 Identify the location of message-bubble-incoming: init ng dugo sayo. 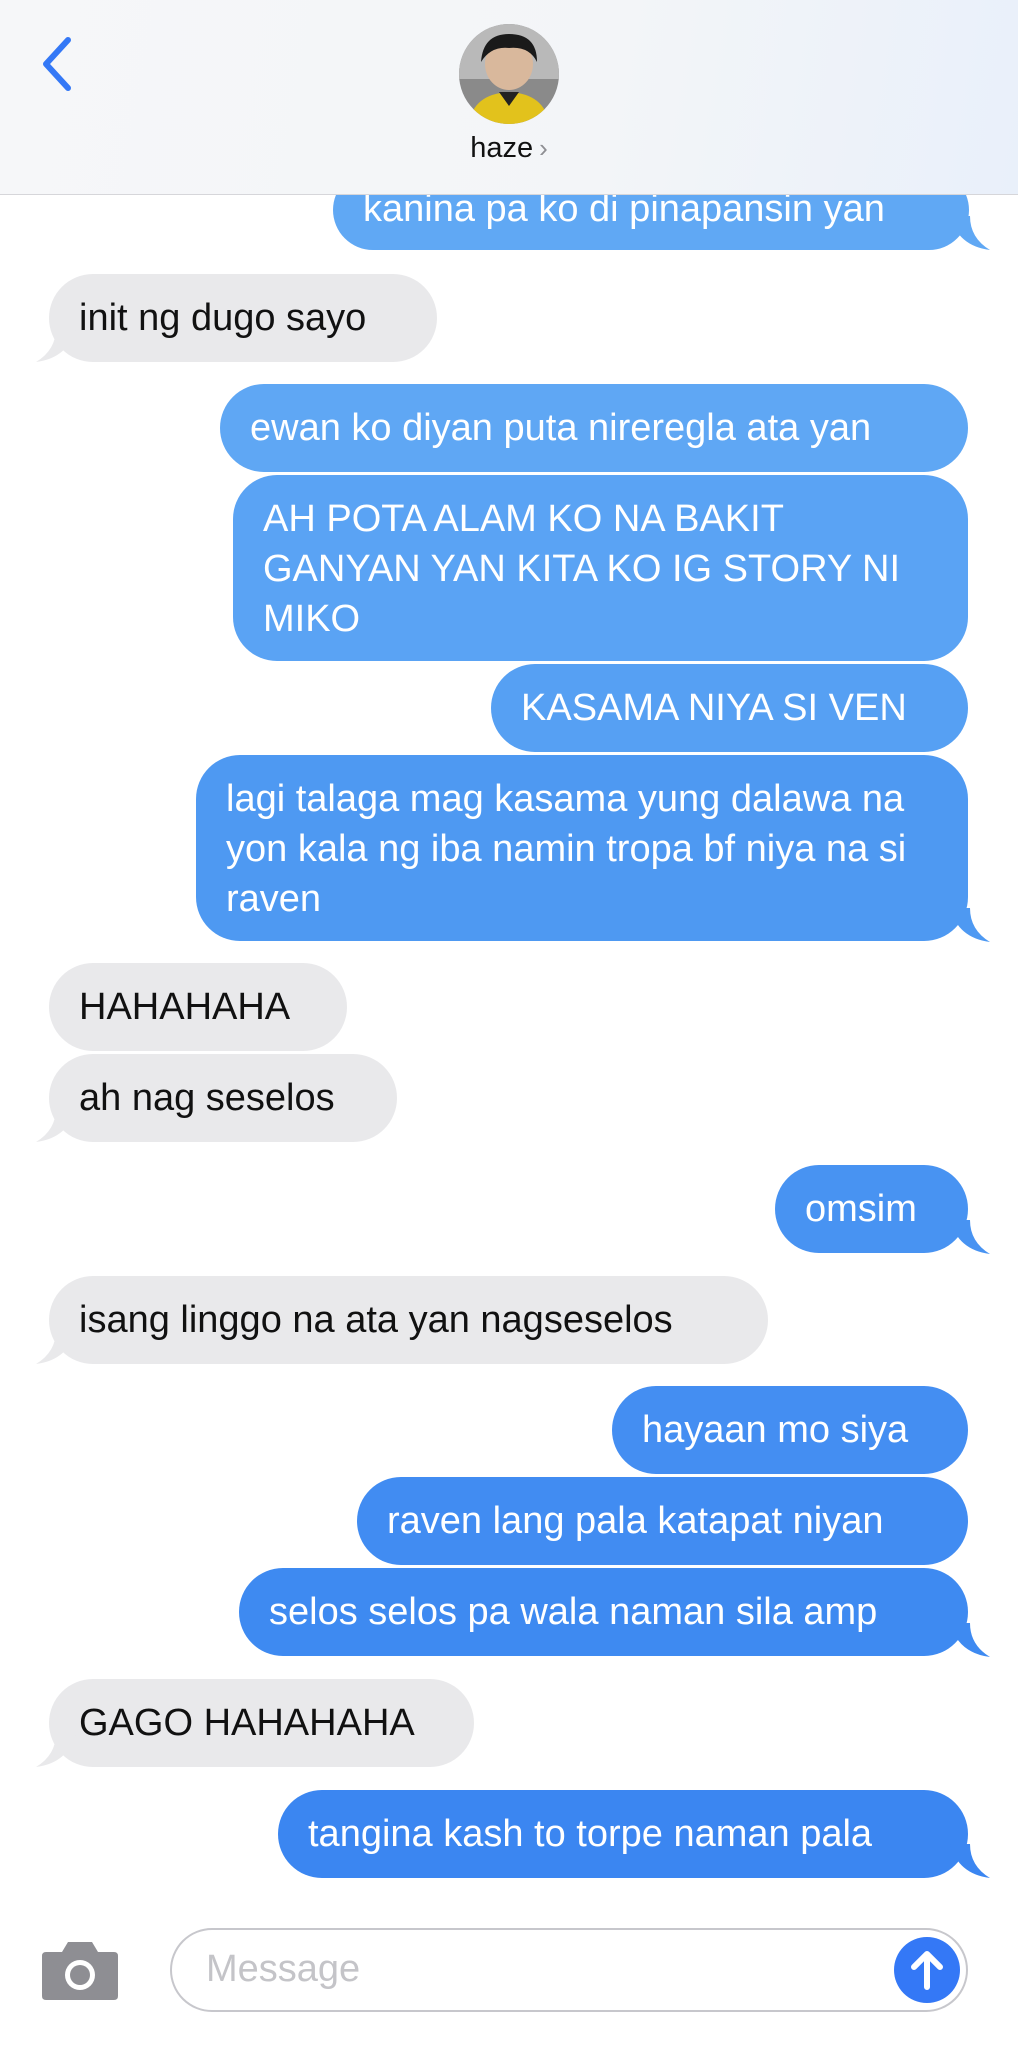
(243, 318).